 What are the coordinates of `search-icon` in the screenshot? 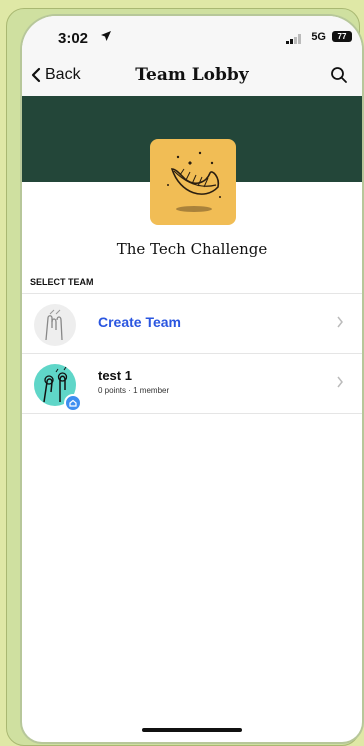 It's located at (339, 75).